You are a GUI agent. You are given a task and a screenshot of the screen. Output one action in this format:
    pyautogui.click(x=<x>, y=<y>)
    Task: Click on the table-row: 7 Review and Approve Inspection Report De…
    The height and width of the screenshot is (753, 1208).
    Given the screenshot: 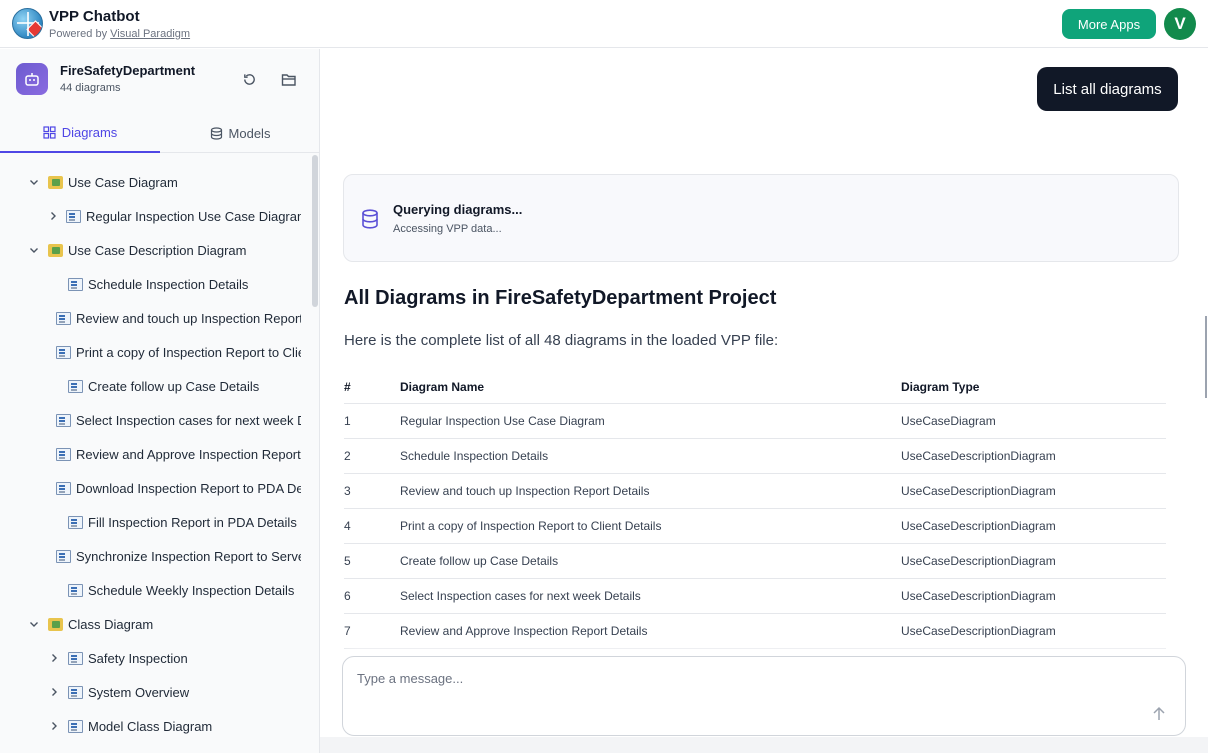 What is the action you would take?
    pyautogui.click(x=755, y=631)
    